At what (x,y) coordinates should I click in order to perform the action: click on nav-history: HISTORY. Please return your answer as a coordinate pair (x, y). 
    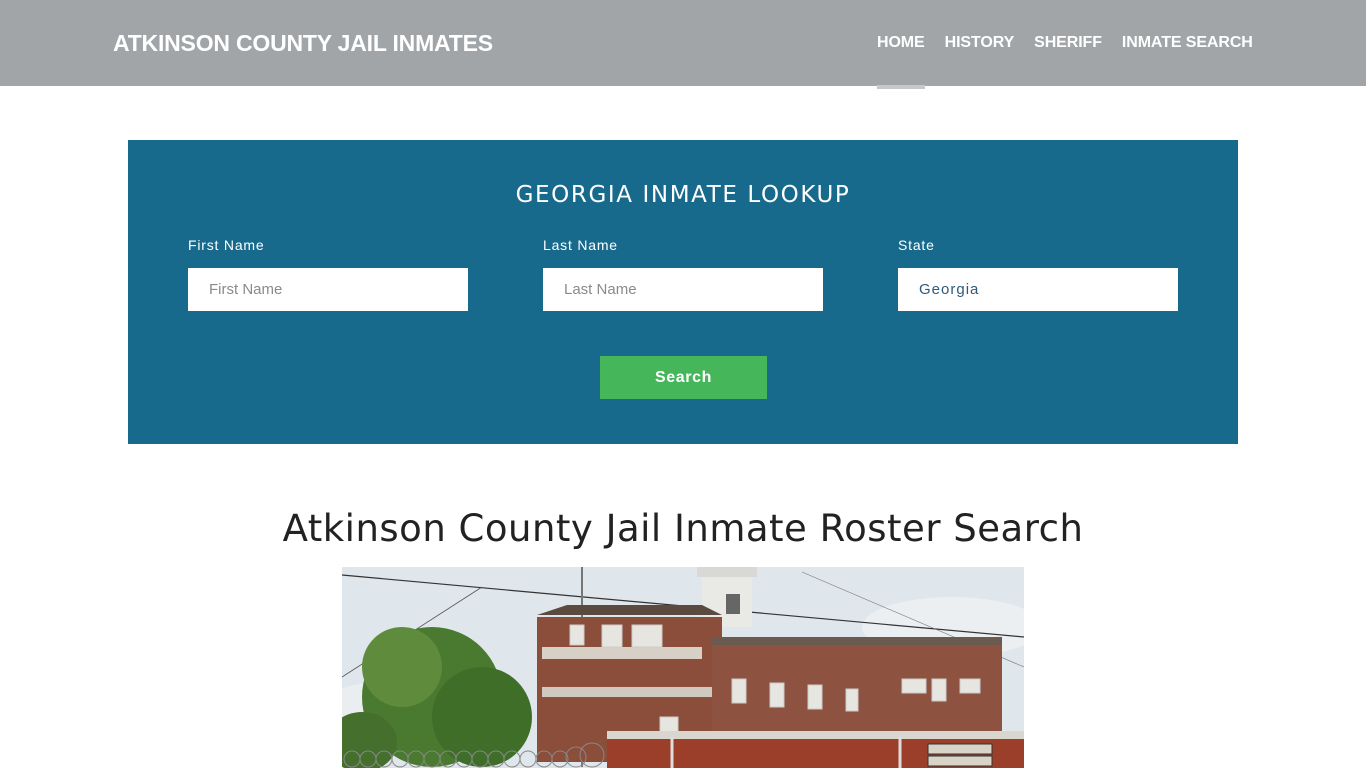
    Looking at the image, I should click on (980, 43).